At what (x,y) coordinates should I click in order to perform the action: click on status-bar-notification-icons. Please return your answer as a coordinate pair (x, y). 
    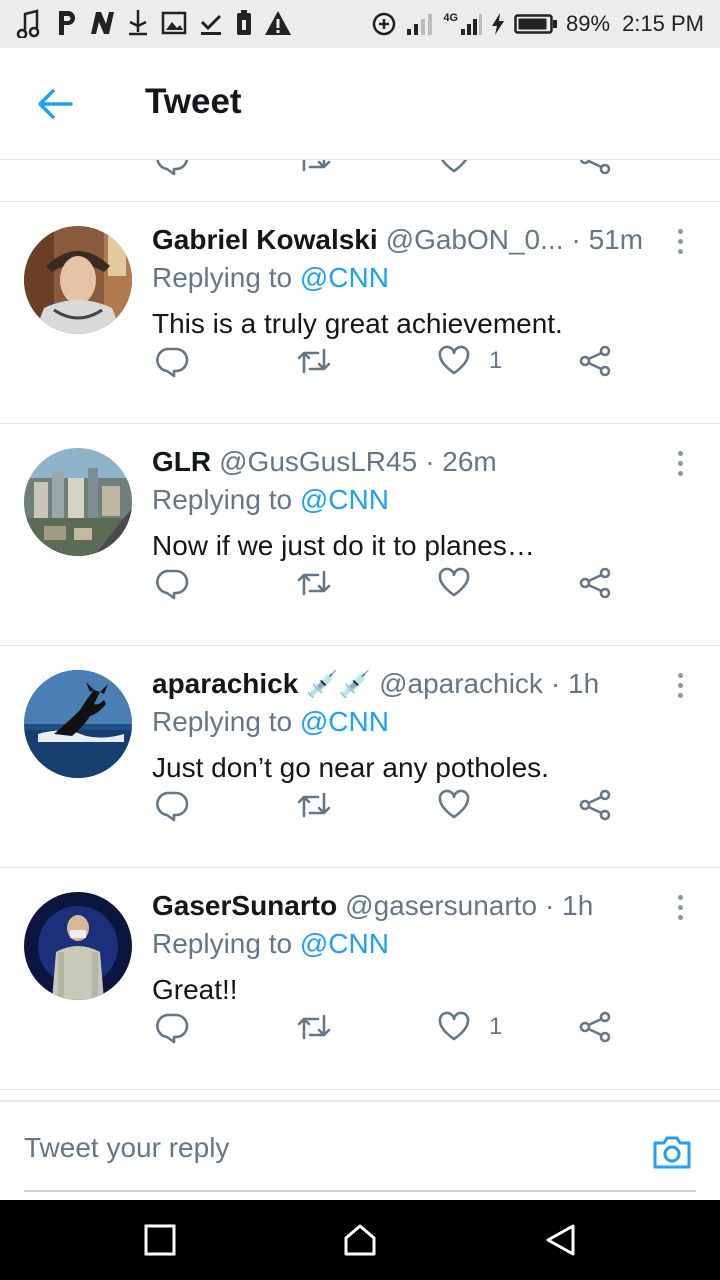
    Looking at the image, I should click on (154, 23).